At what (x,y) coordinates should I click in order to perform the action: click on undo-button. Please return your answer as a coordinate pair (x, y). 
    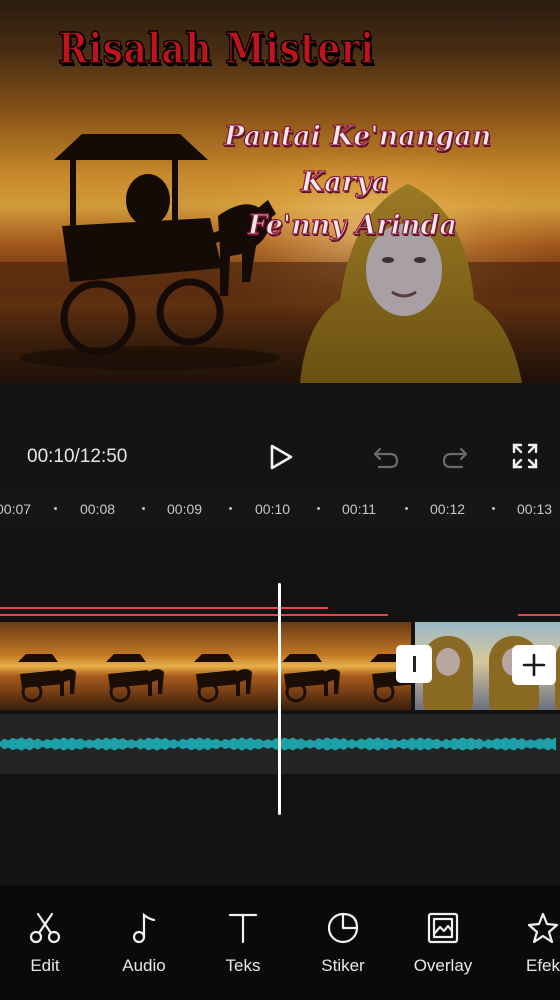
    Looking at the image, I should click on (386, 457).